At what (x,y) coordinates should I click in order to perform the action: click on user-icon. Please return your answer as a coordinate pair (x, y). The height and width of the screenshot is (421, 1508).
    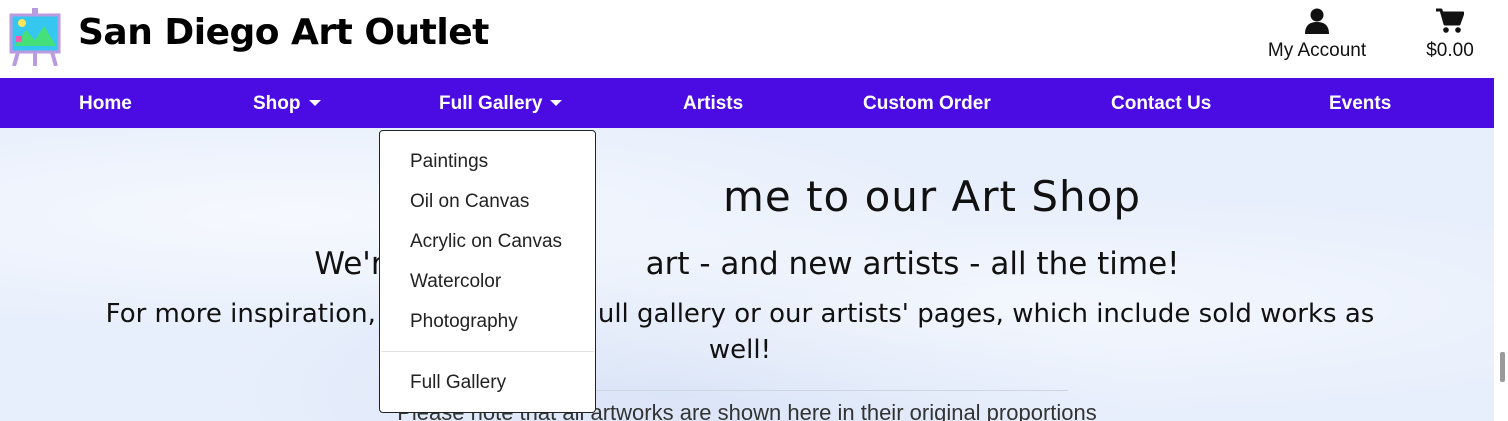
    Looking at the image, I should click on (1317, 21).